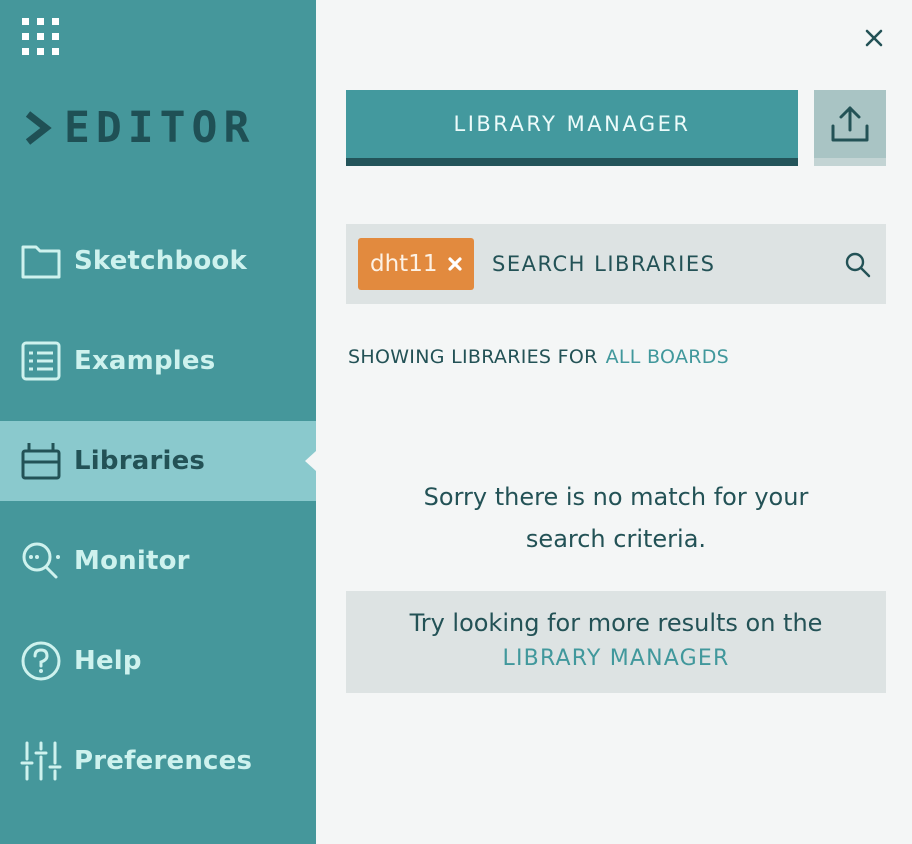 This screenshot has height=844, width=912. Describe the element at coordinates (158, 661) in the screenshot. I see `sidebar-item-help: Help` at that location.